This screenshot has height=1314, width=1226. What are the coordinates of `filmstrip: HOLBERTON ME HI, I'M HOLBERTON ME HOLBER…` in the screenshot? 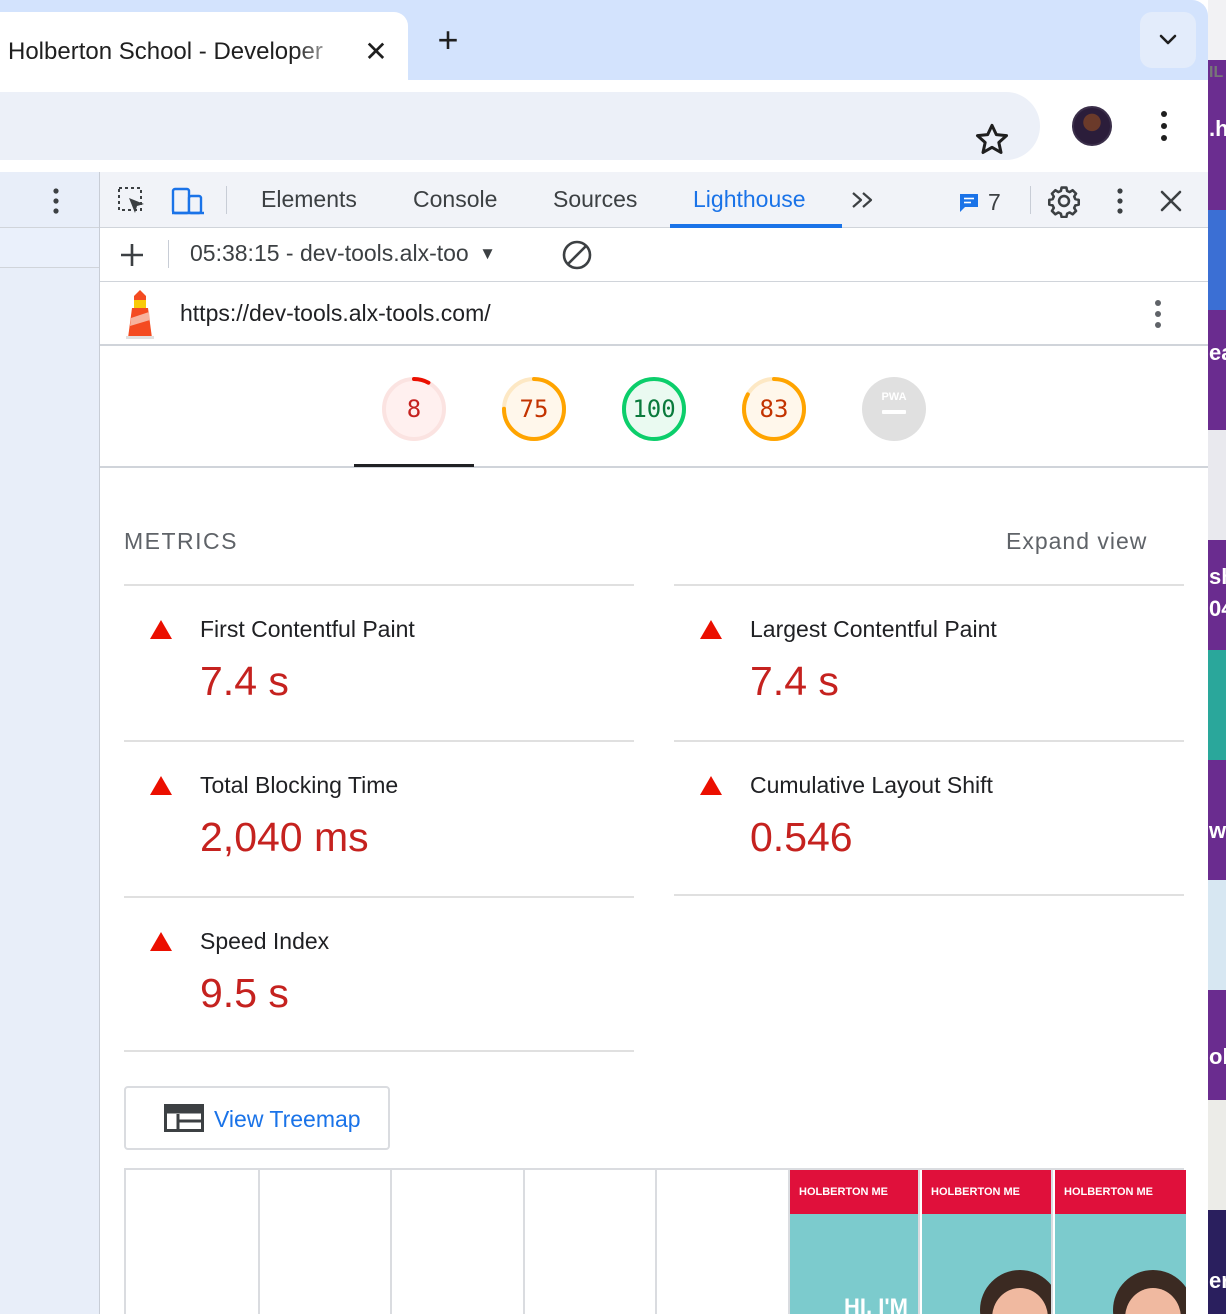 It's located at (655, 1241).